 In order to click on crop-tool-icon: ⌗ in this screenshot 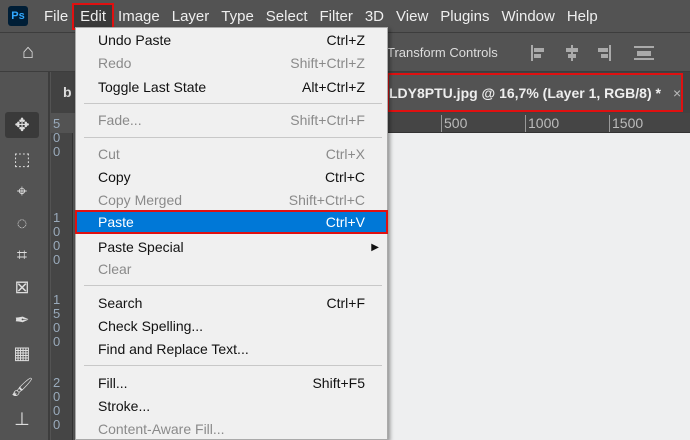, I will do `click(22, 255)`.